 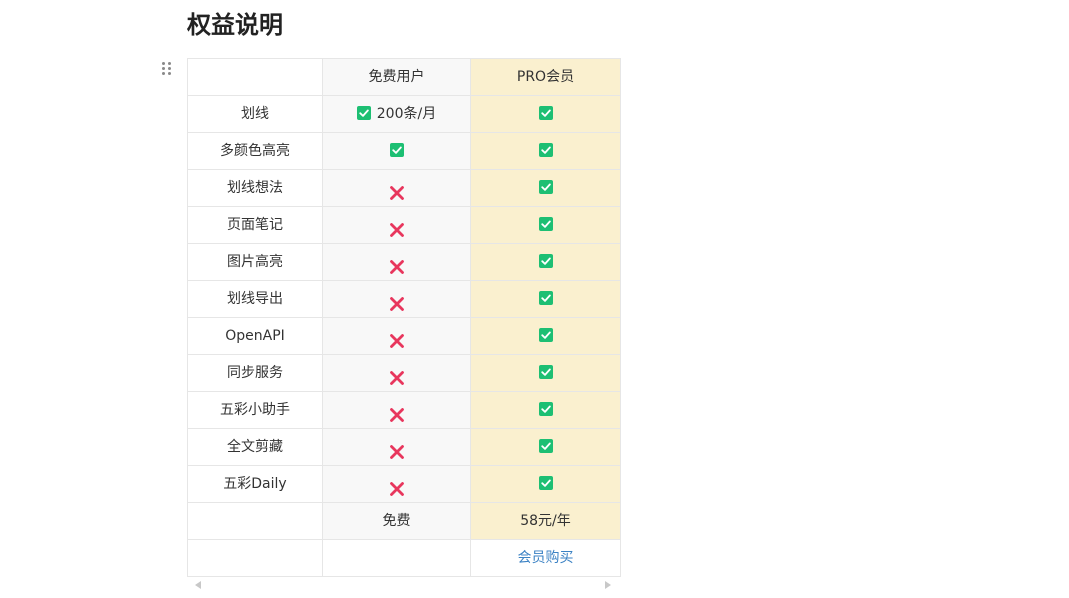 What do you see at coordinates (608, 585) in the screenshot?
I see `scroll-right-arrow-icon` at bounding box center [608, 585].